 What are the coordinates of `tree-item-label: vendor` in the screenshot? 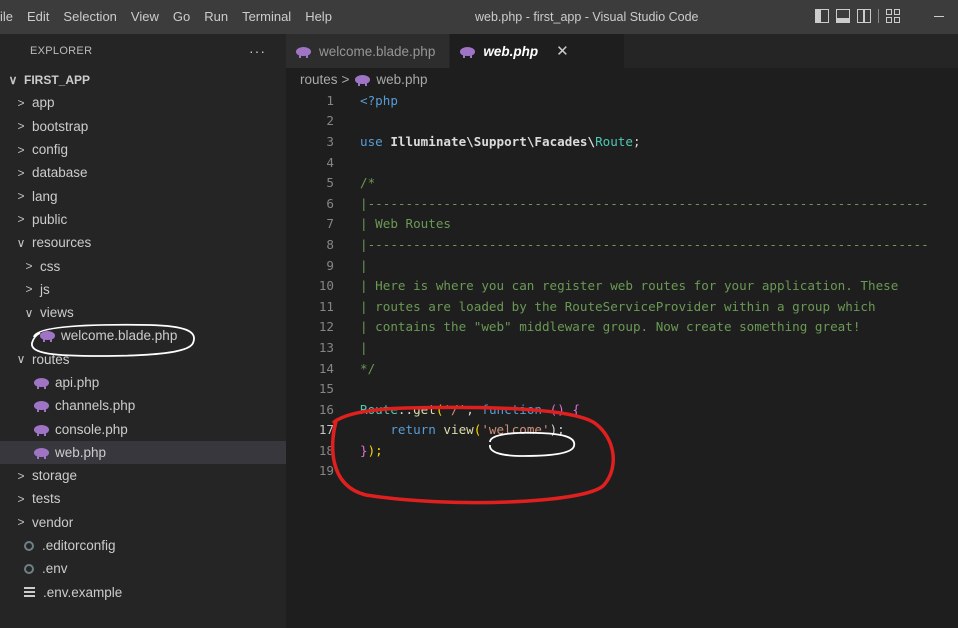 It's located at (53, 522).